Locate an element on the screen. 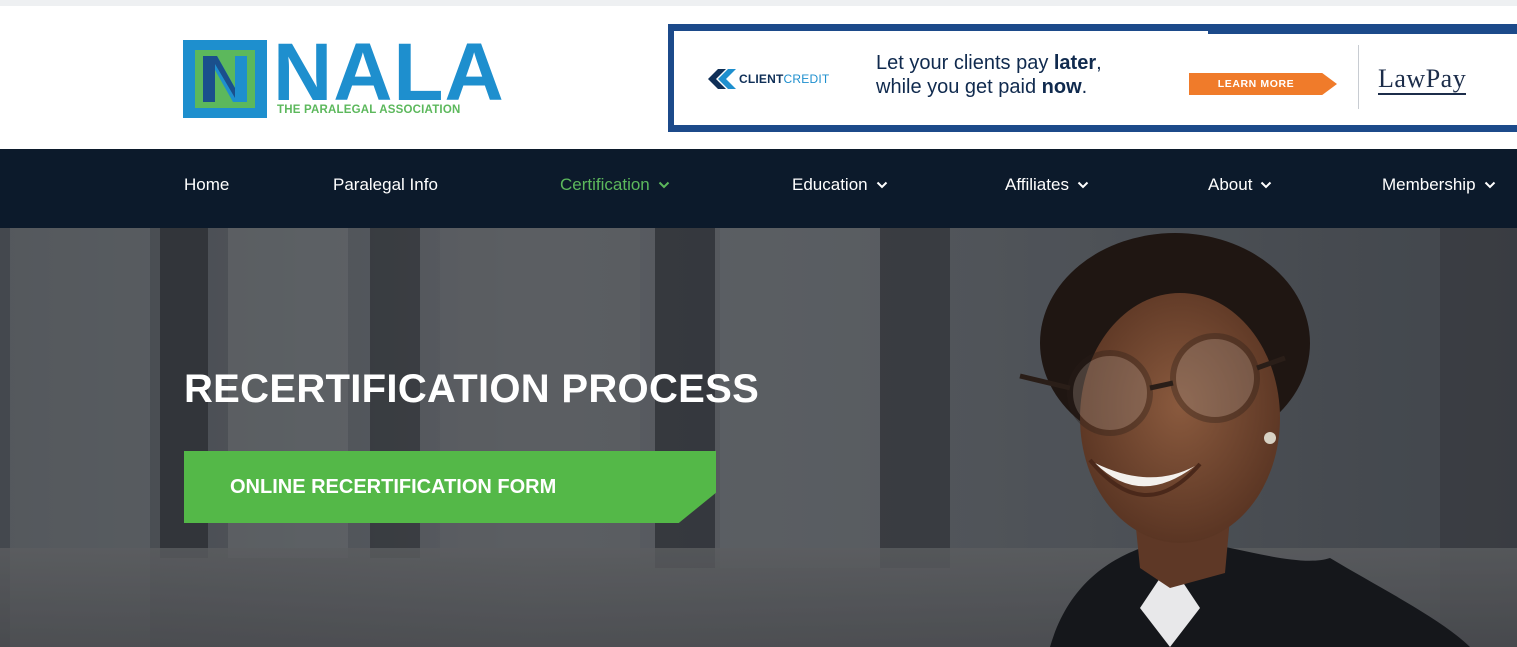  learn-more-button: LEARN MORE is located at coordinates (1263, 84).